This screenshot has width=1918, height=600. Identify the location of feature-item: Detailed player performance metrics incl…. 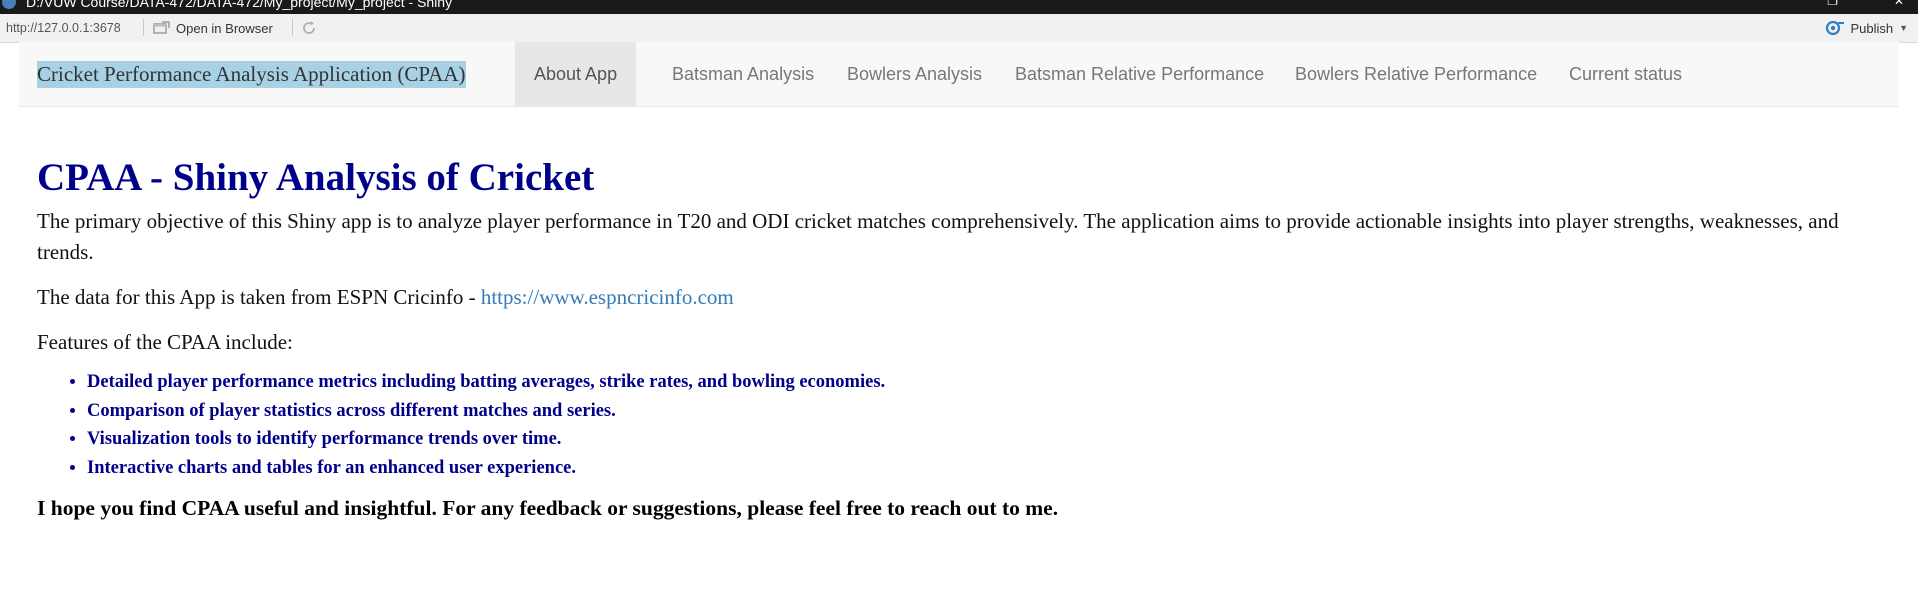
(982, 382).